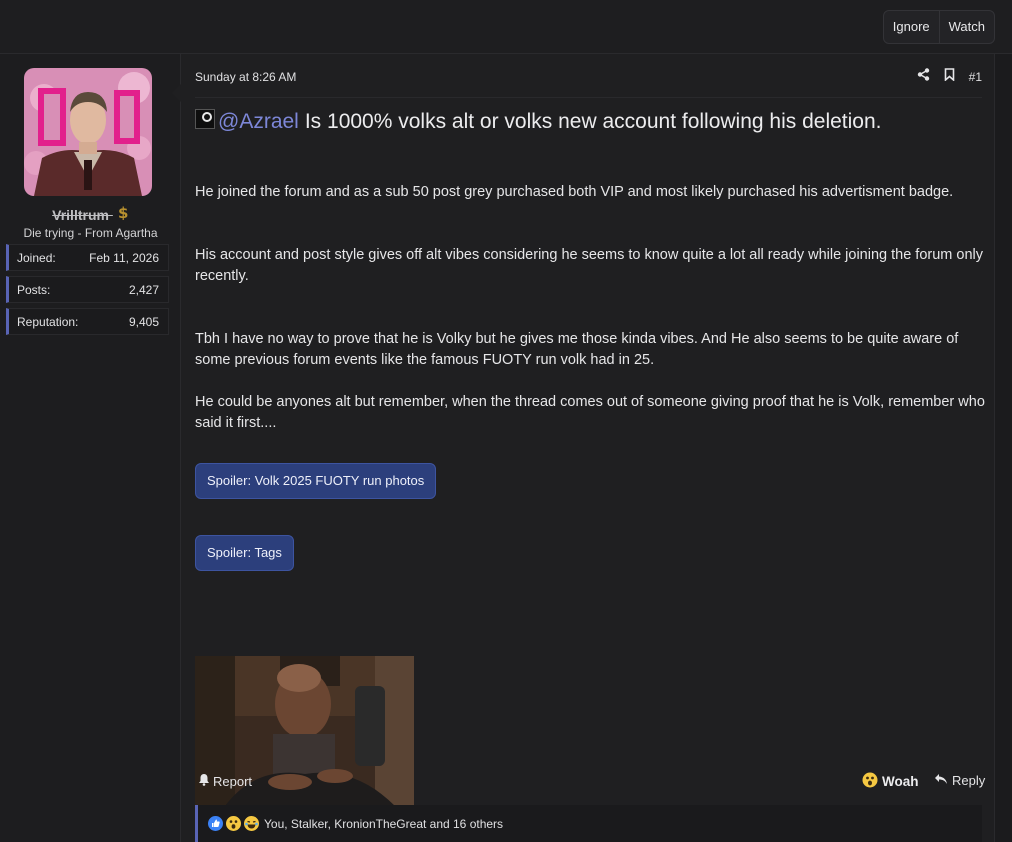 This screenshot has width=1012, height=842. What do you see at coordinates (90, 233) in the screenshot?
I see `user-title: Die trying - From Agartha` at bounding box center [90, 233].